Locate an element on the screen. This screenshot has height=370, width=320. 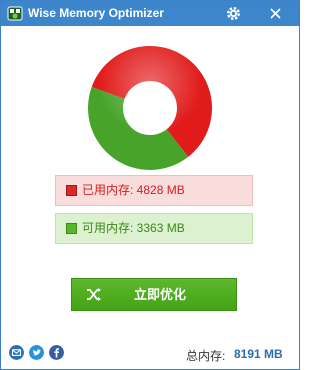
free-memory-text: 可用内存: 3363 MB is located at coordinates (133, 228).